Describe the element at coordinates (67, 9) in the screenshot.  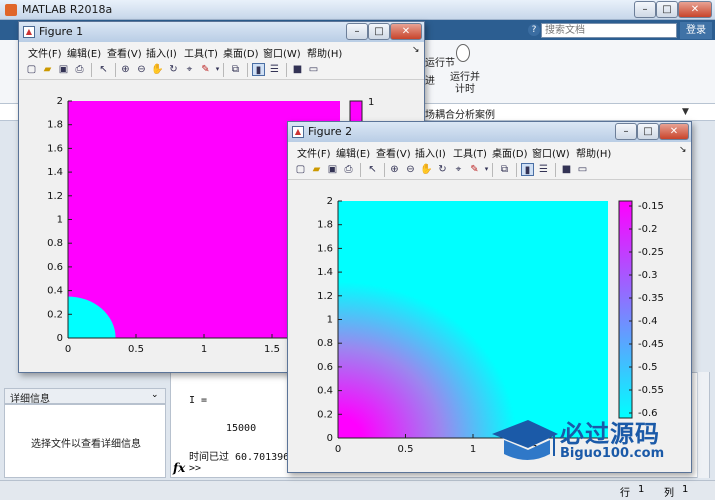
I see `main-window-title: MATLAB R2018a` at that location.